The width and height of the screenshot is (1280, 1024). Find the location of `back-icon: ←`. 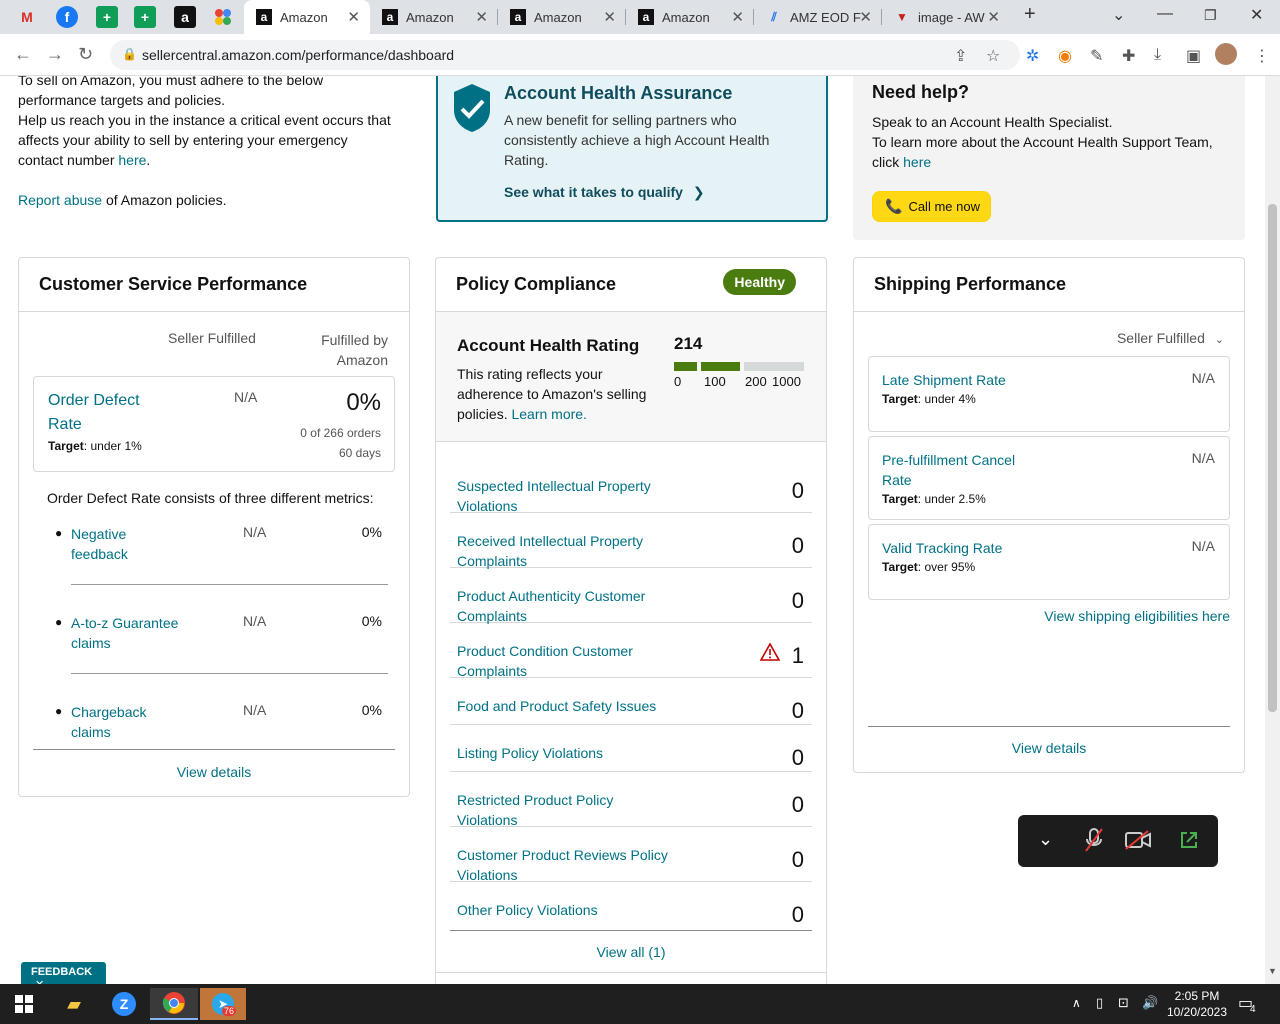

back-icon: ← is located at coordinates (23, 54).